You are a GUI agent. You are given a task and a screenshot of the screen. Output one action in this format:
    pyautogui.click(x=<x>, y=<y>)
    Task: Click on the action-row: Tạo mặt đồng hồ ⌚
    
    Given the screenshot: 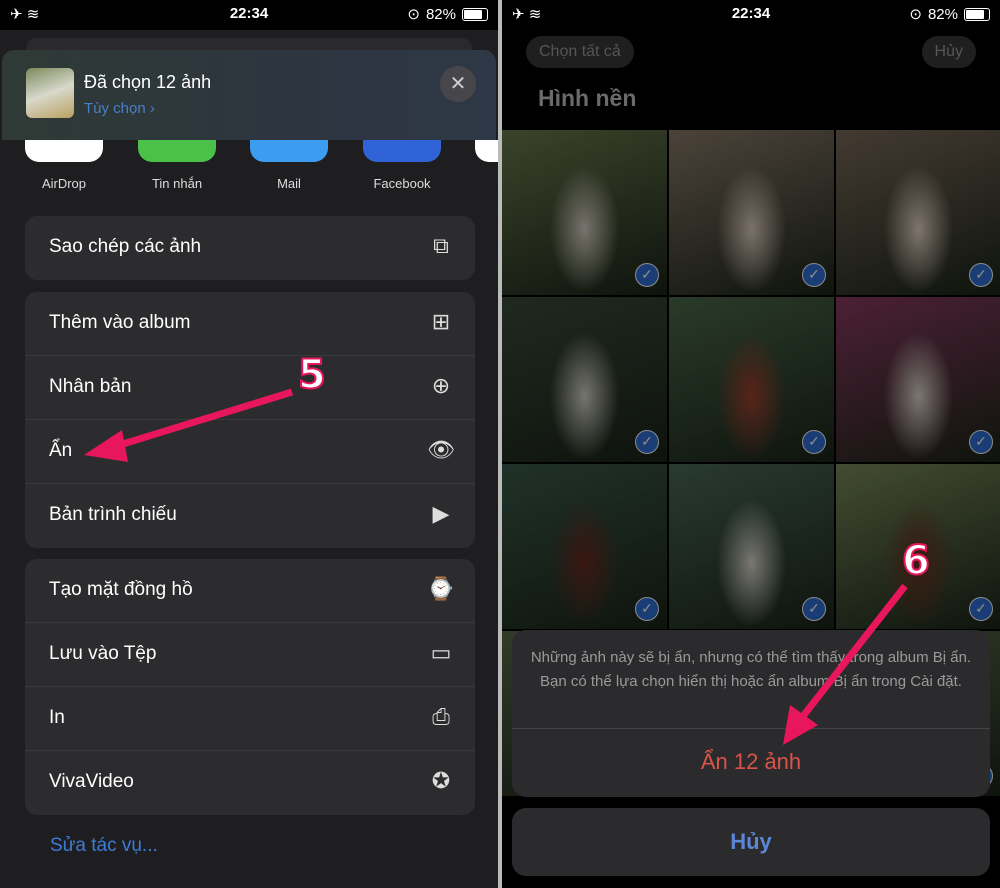 What is the action you would take?
    pyautogui.click(x=250, y=591)
    